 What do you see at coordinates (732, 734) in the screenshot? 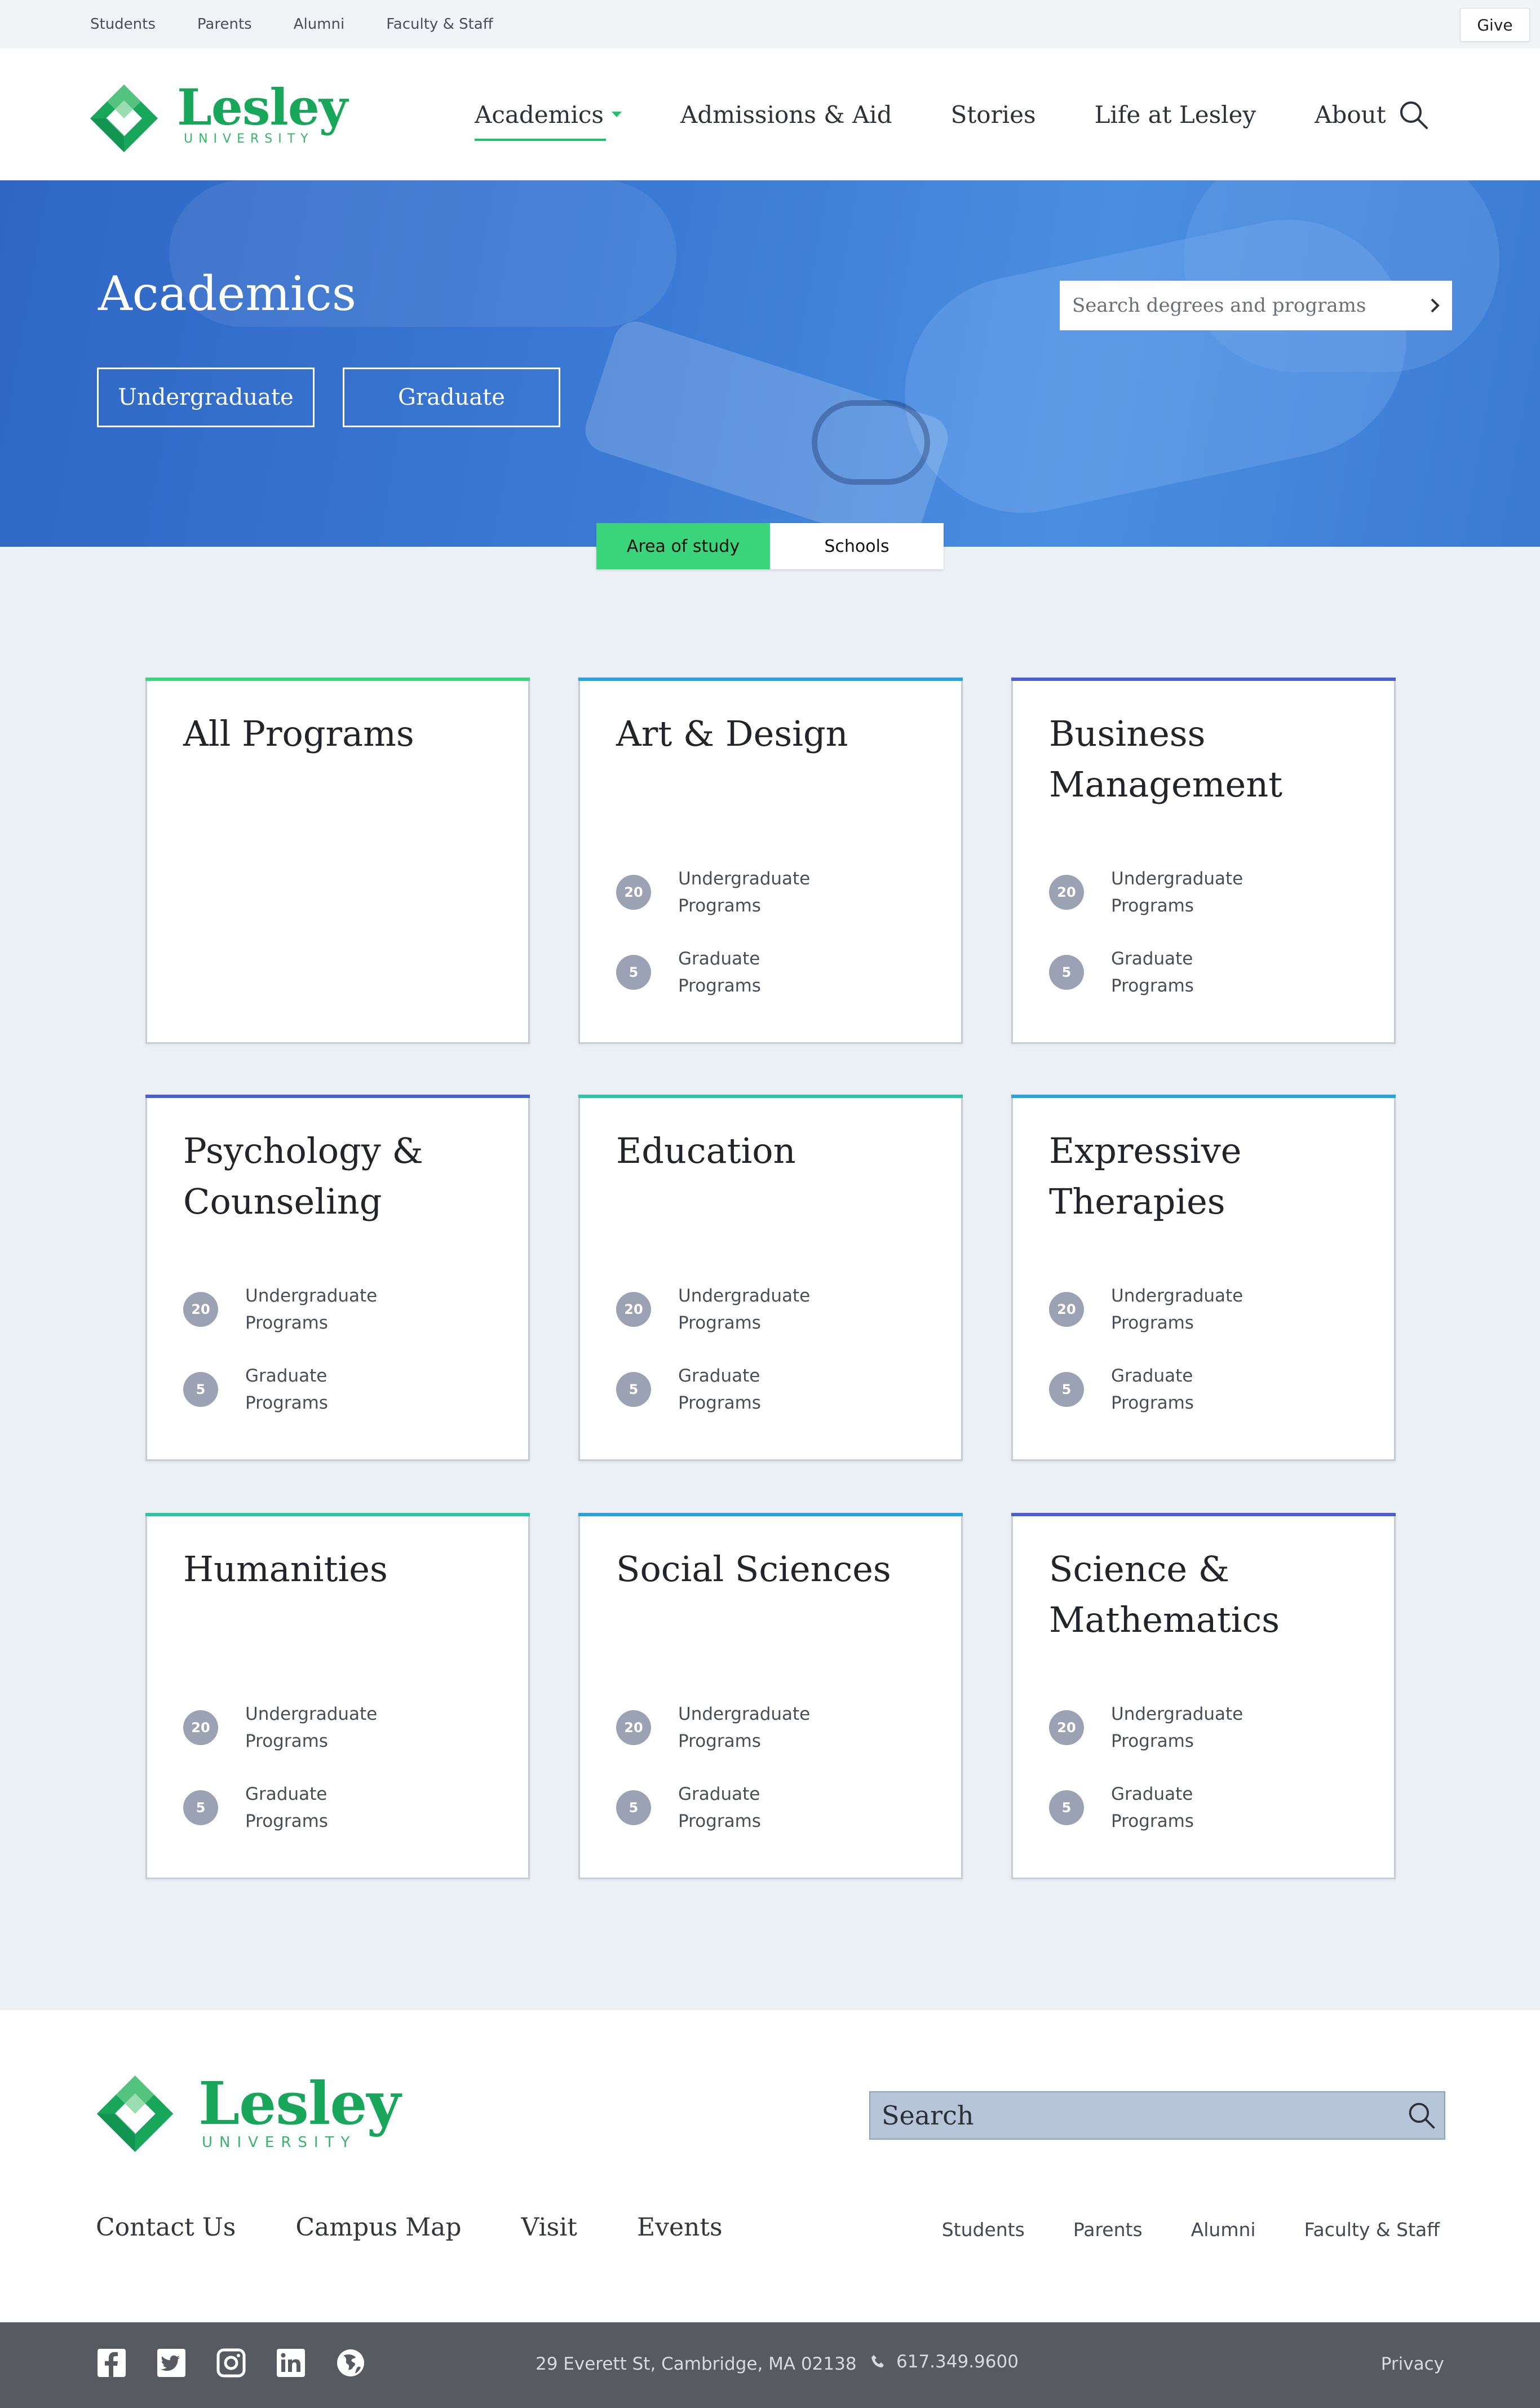
I see `card-title: Art & Design` at bounding box center [732, 734].